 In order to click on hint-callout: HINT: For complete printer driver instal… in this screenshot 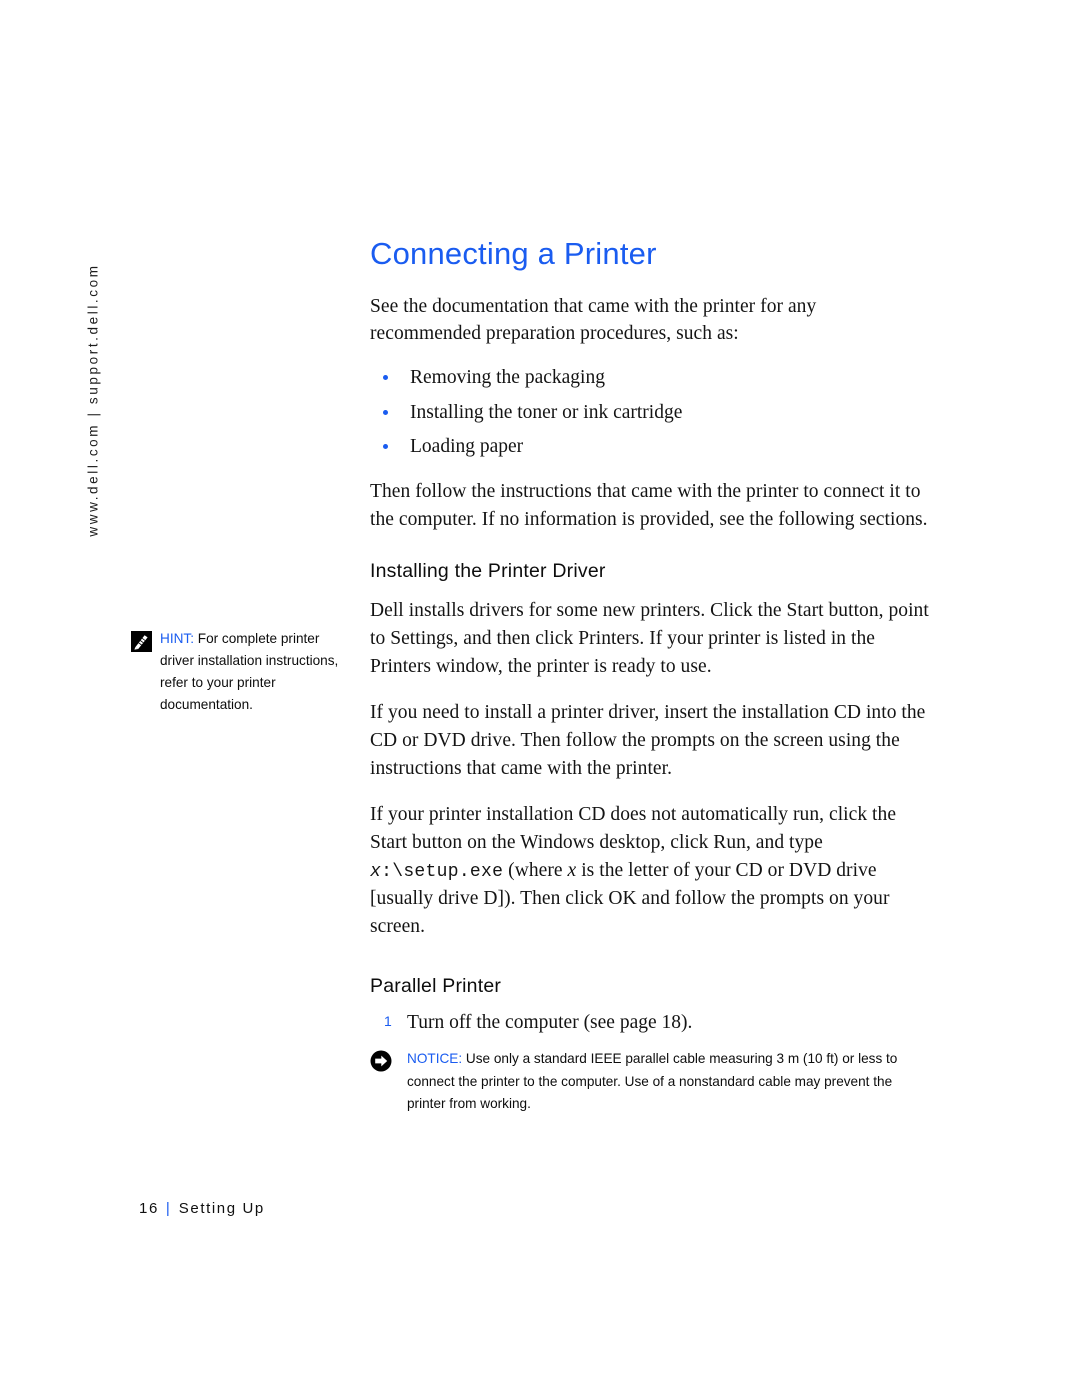, I will do `click(240, 672)`.